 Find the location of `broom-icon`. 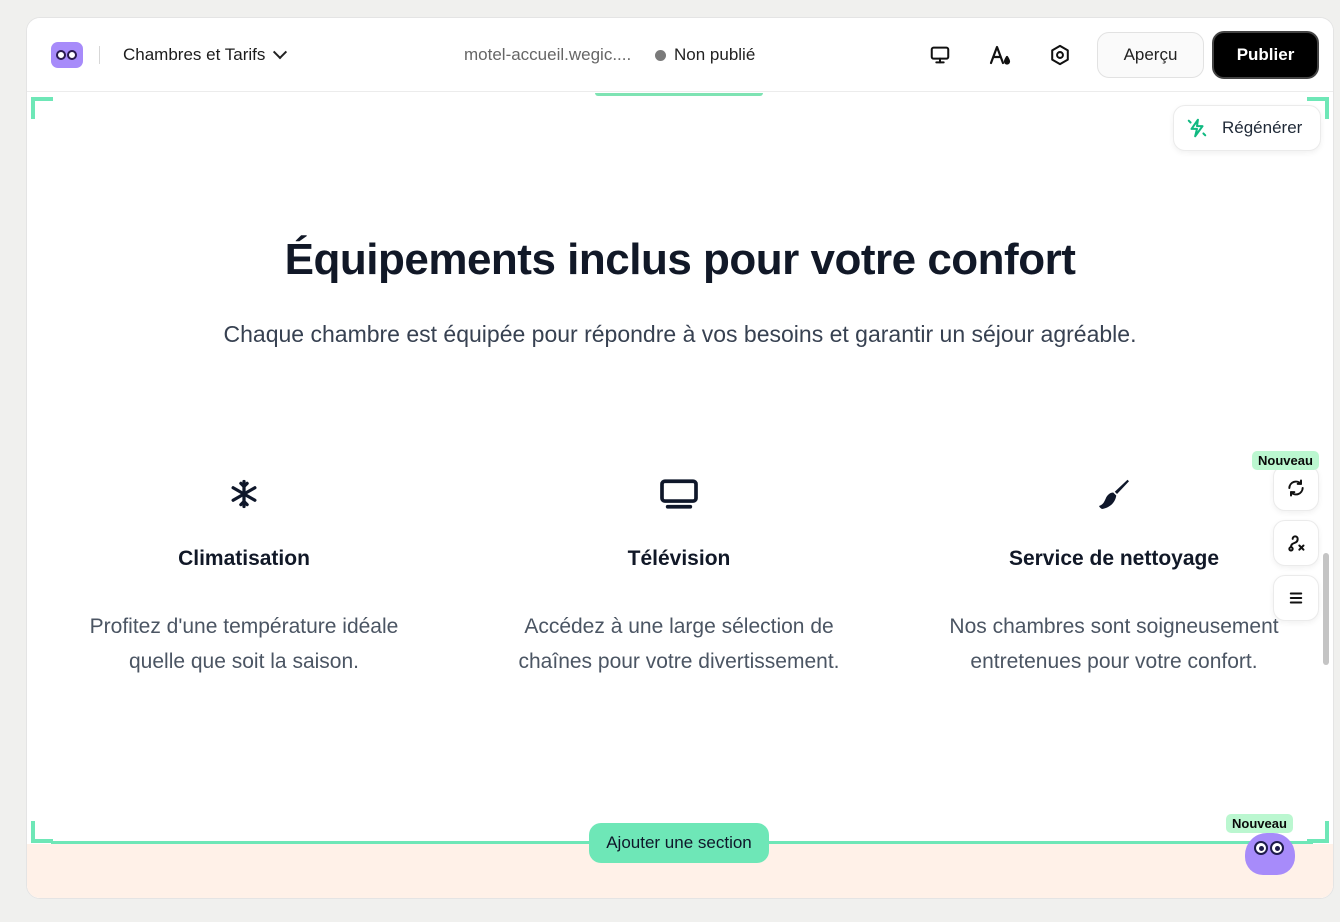

broom-icon is located at coordinates (1114, 494).